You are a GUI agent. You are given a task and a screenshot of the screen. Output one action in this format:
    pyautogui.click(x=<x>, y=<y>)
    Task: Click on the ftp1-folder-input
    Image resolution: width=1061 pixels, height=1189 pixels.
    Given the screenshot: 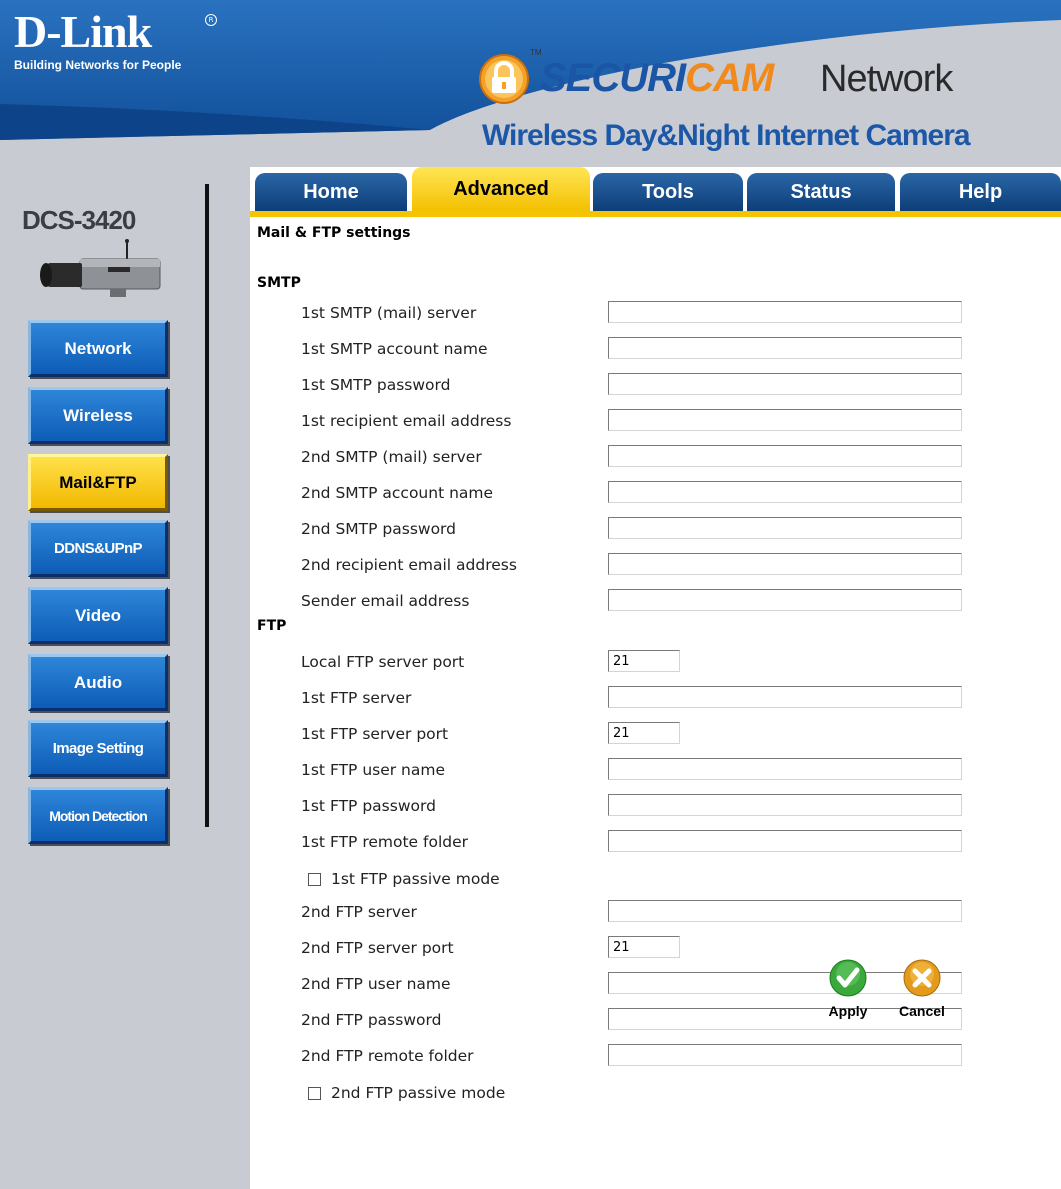 What is the action you would take?
    pyautogui.click(x=785, y=841)
    